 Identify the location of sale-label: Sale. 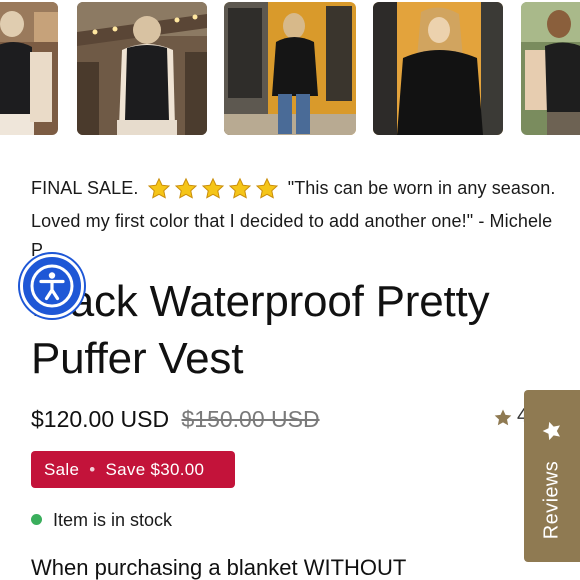
(62, 469).